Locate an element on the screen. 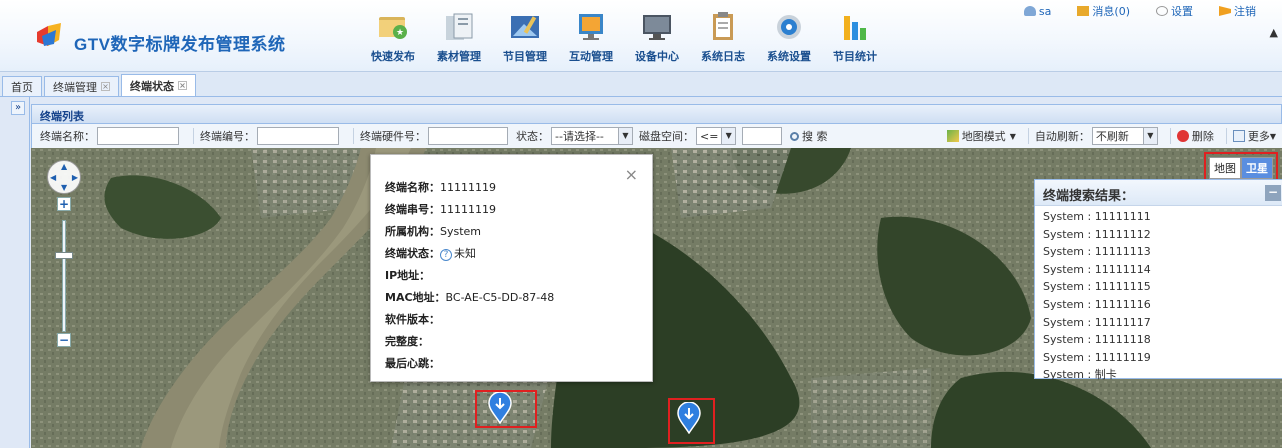 Image resolution: width=1282 pixels, height=448 pixels. terminal-number-input is located at coordinates (298, 136).